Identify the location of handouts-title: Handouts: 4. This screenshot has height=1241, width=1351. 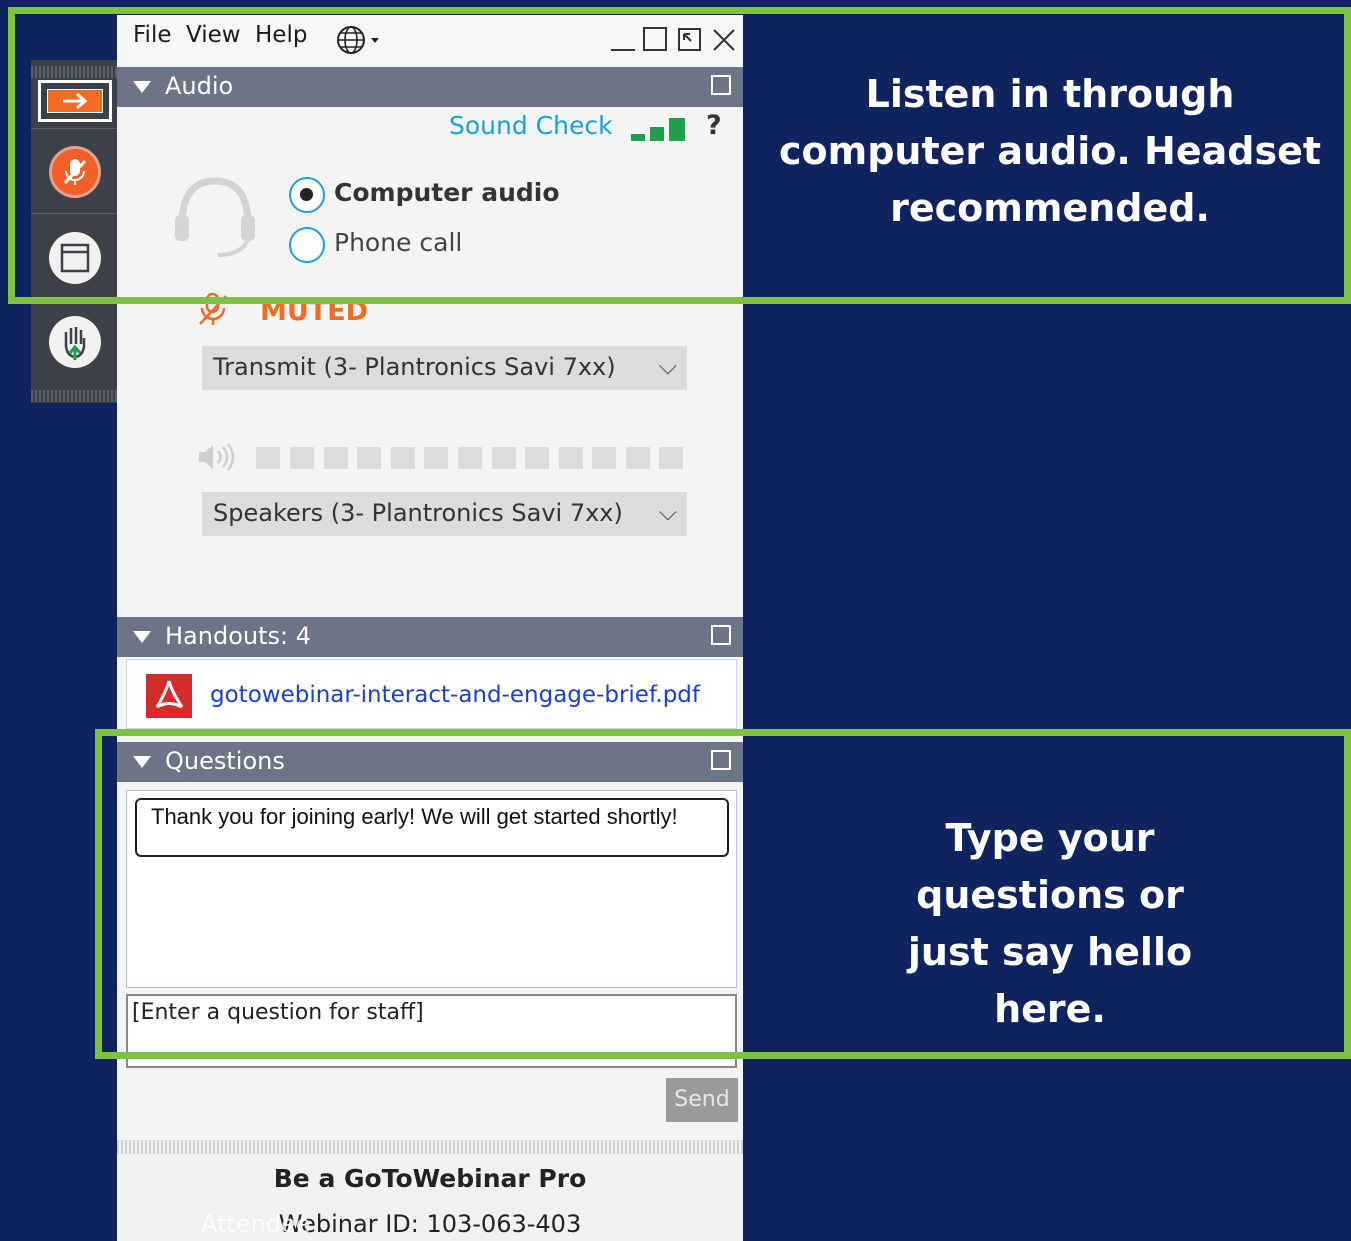
(238, 636).